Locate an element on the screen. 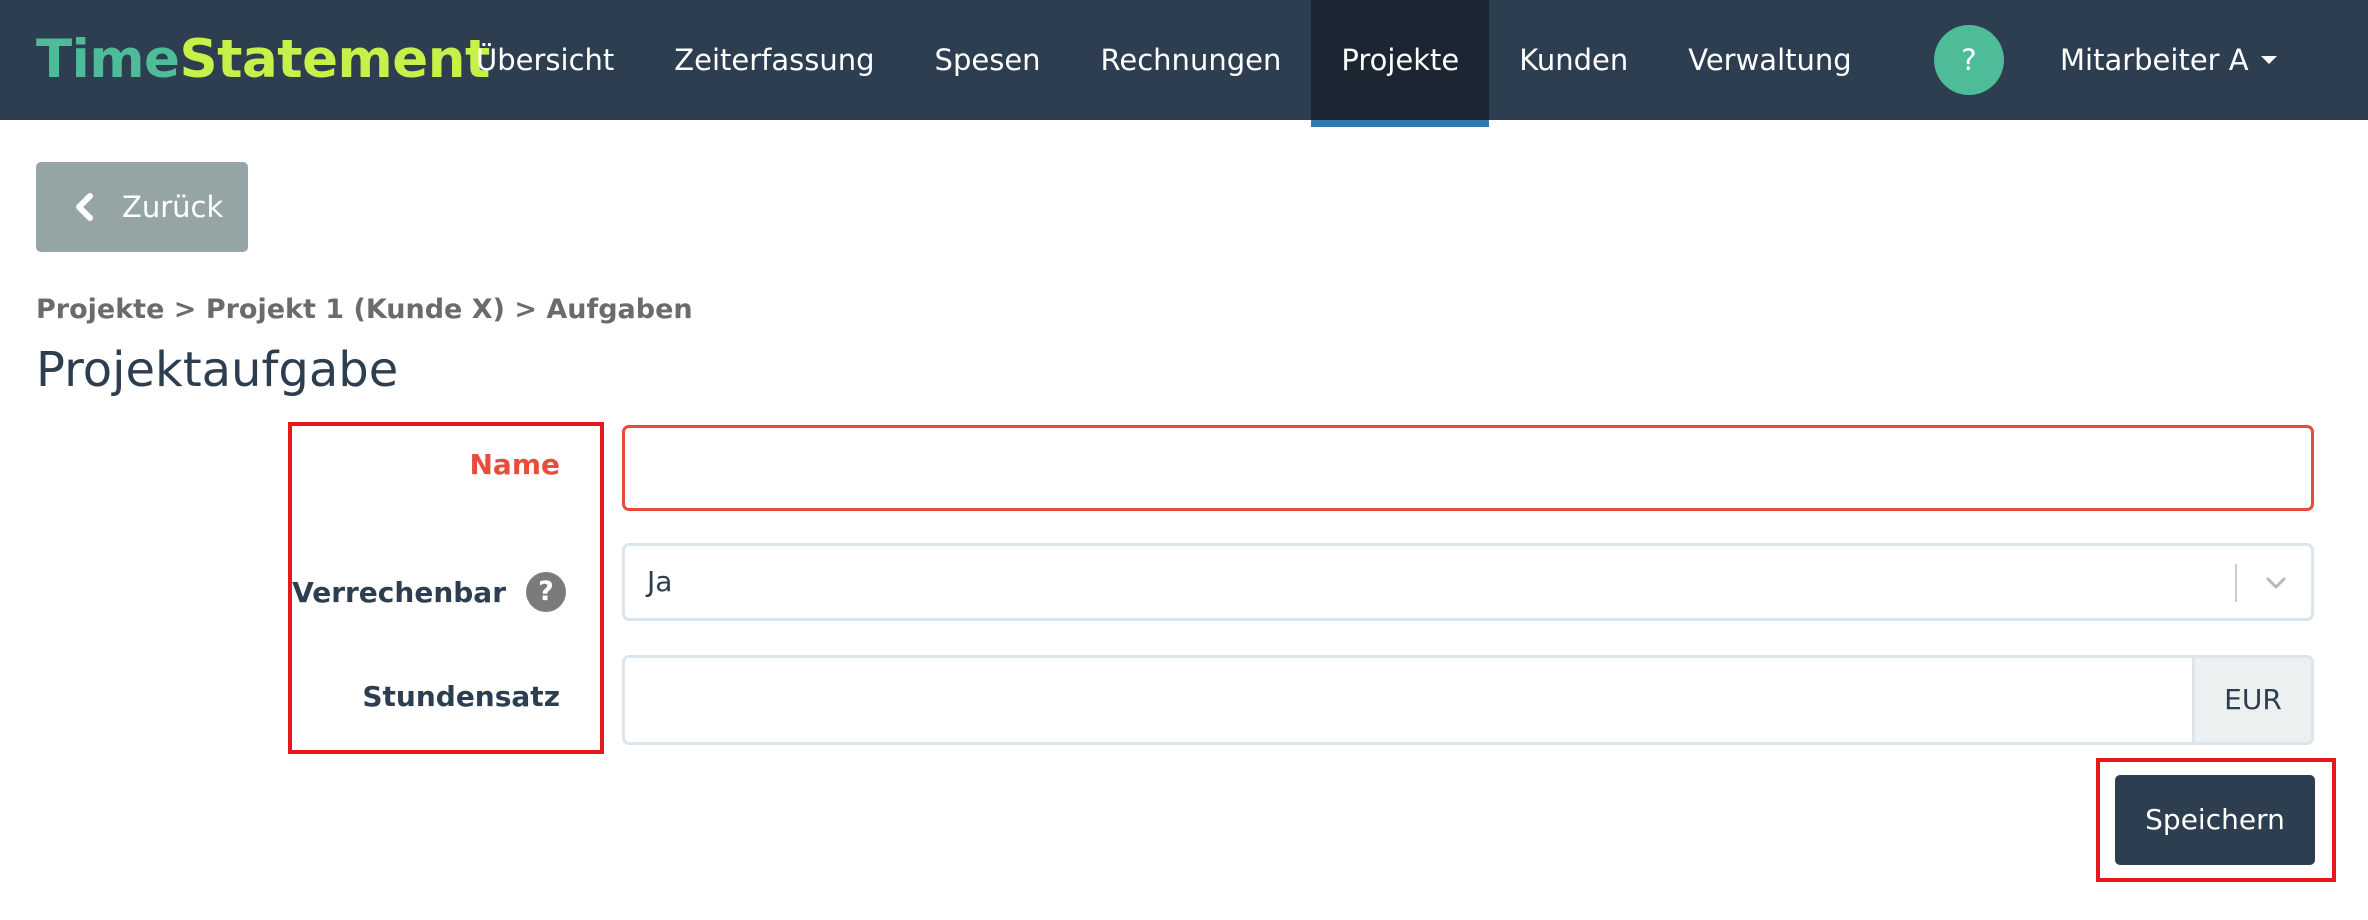  nav-item-projekte: Projekte is located at coordinates (1400, 63).